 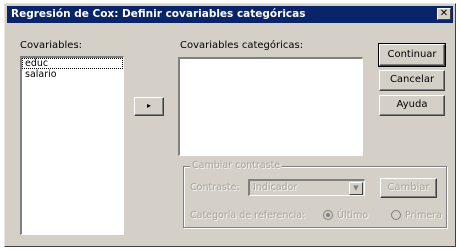 I want to click on radio-selected-dot, so click(x=328, y=215).